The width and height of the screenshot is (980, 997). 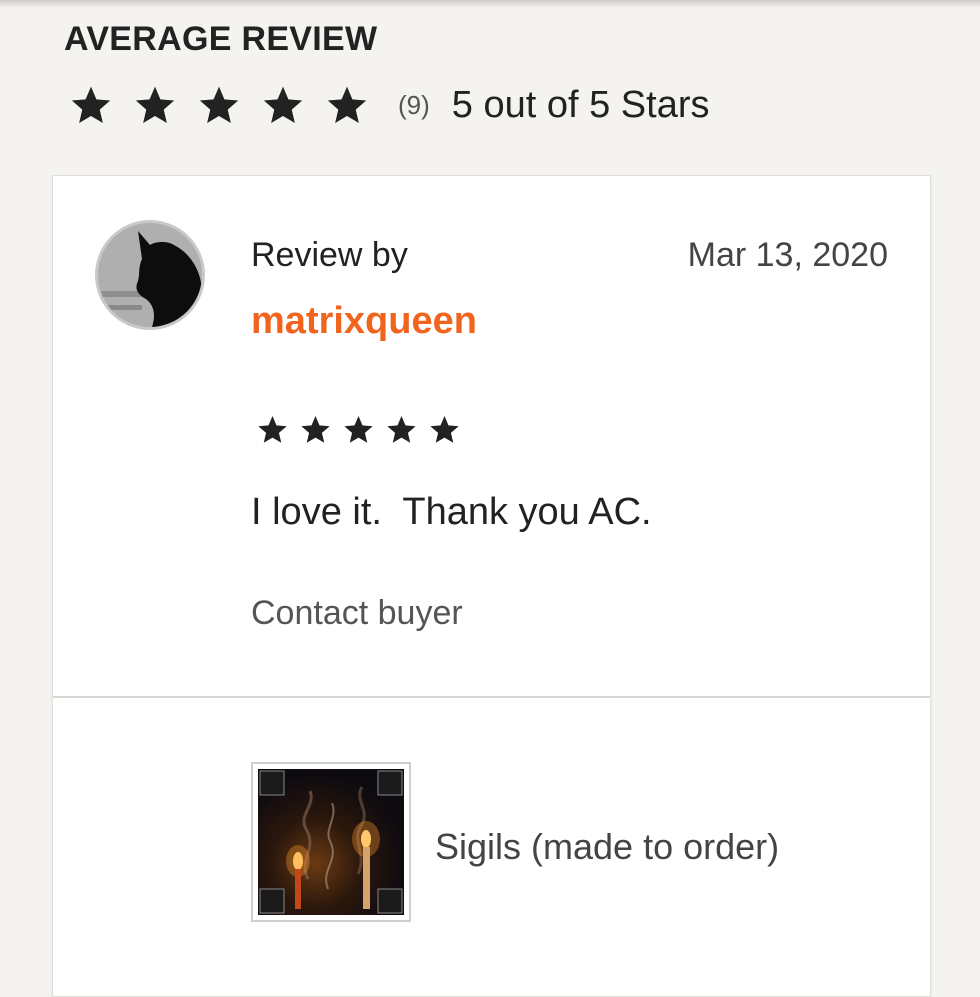 I want to click on average-rating-stars, so click(x=219, y=105).